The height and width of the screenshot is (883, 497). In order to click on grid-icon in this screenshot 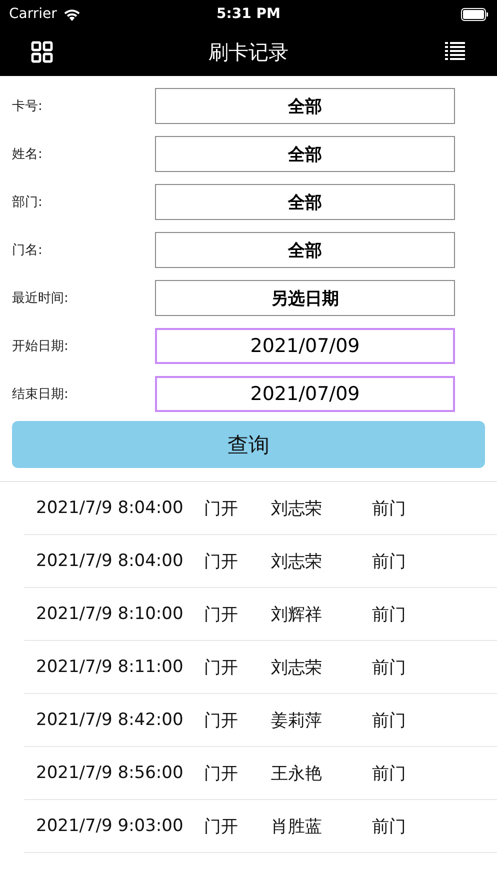, I will do `click(42, 52)`.